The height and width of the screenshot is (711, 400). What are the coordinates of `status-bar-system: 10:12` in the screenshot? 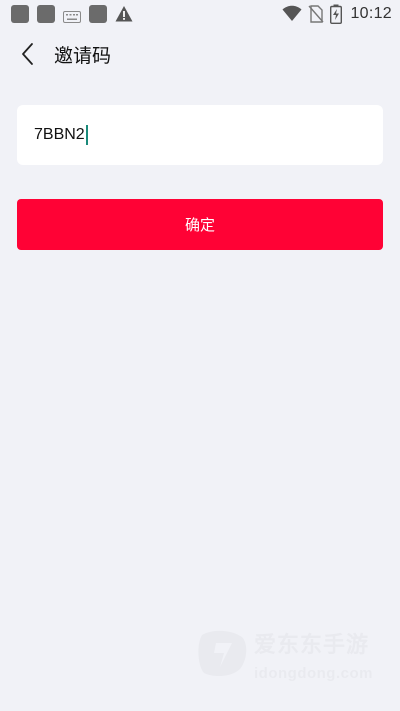 It's located at (334, 14).